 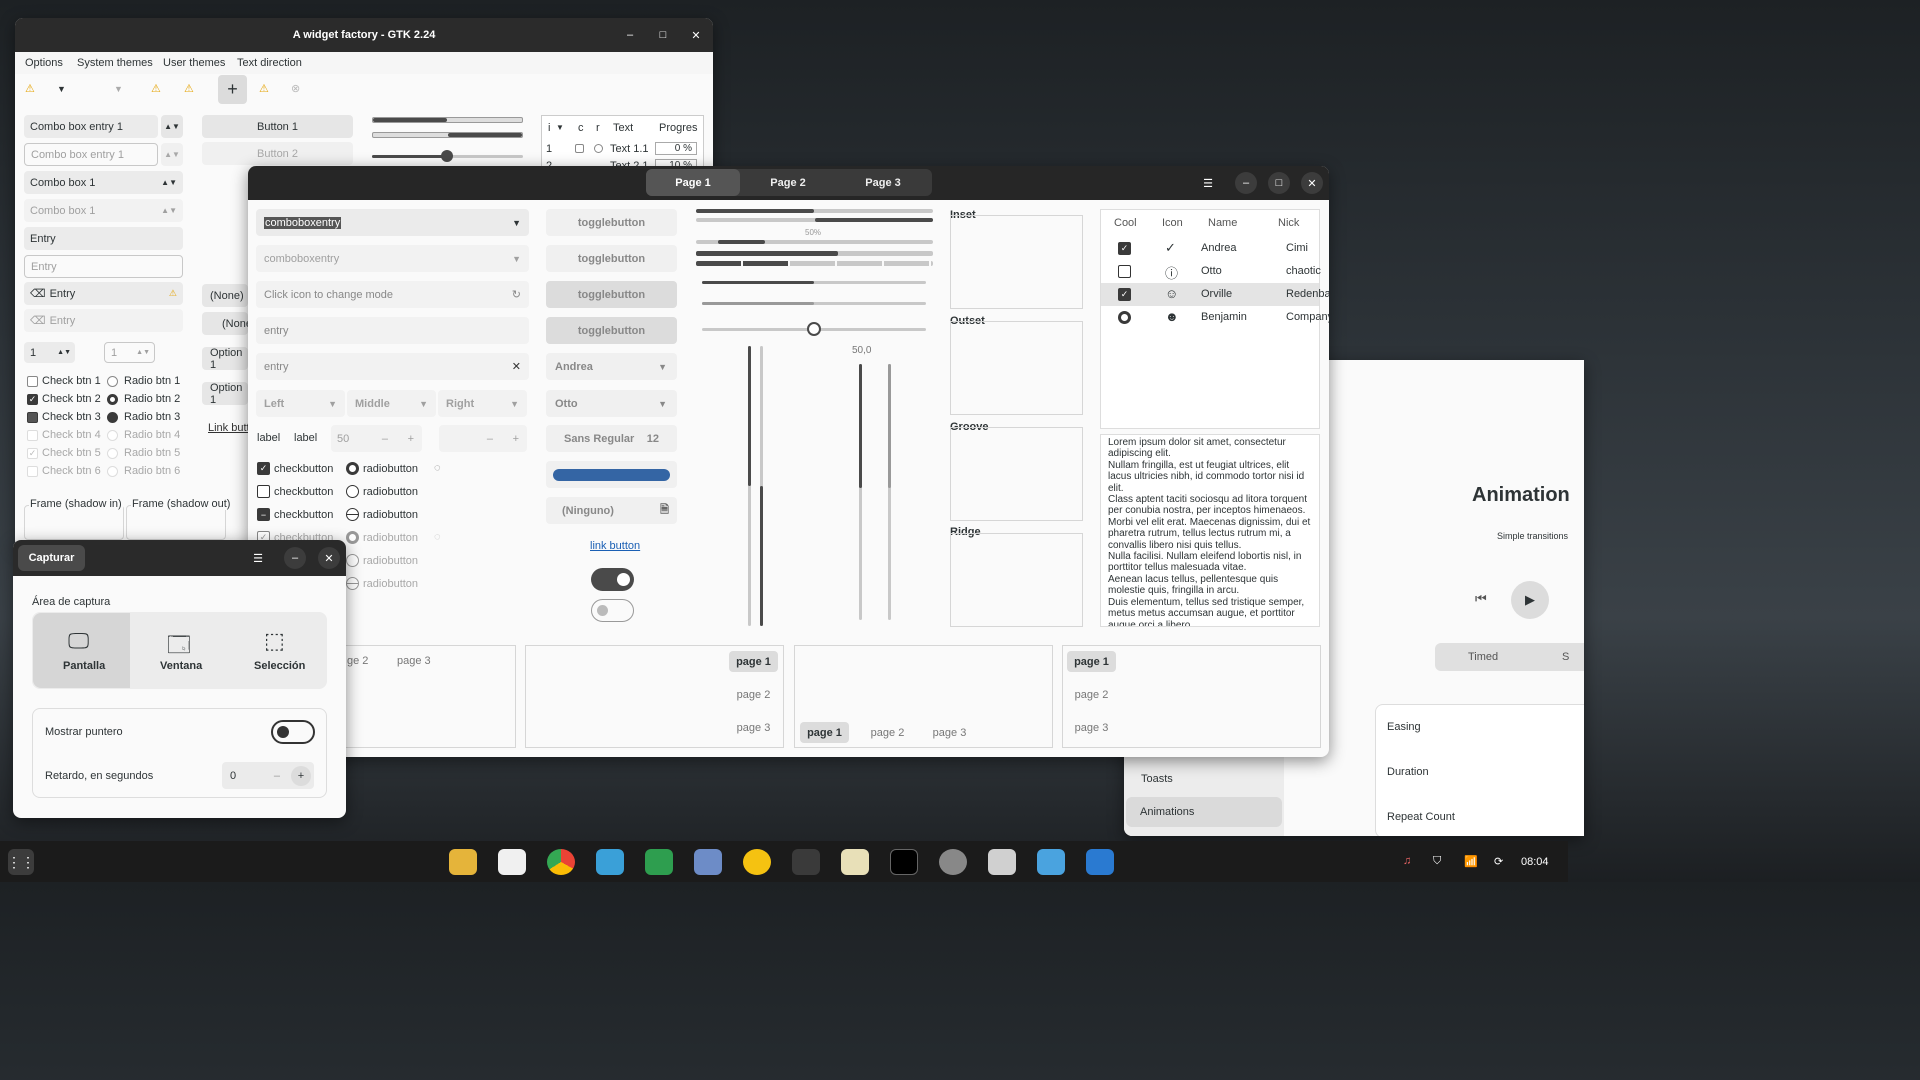 I want to click on link-button: link button, so click(x=615, y=546).